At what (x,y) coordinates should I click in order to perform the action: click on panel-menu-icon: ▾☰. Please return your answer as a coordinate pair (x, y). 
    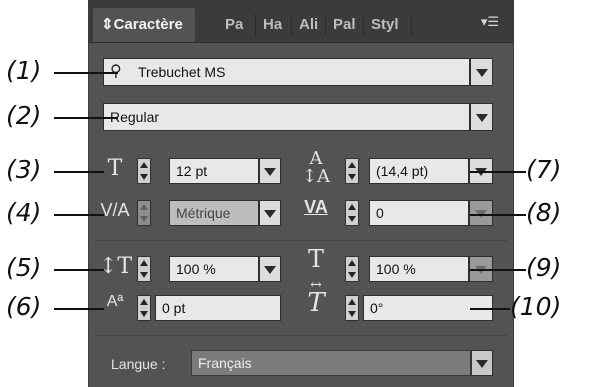
    Looking at the image, I should click on (490, 22).